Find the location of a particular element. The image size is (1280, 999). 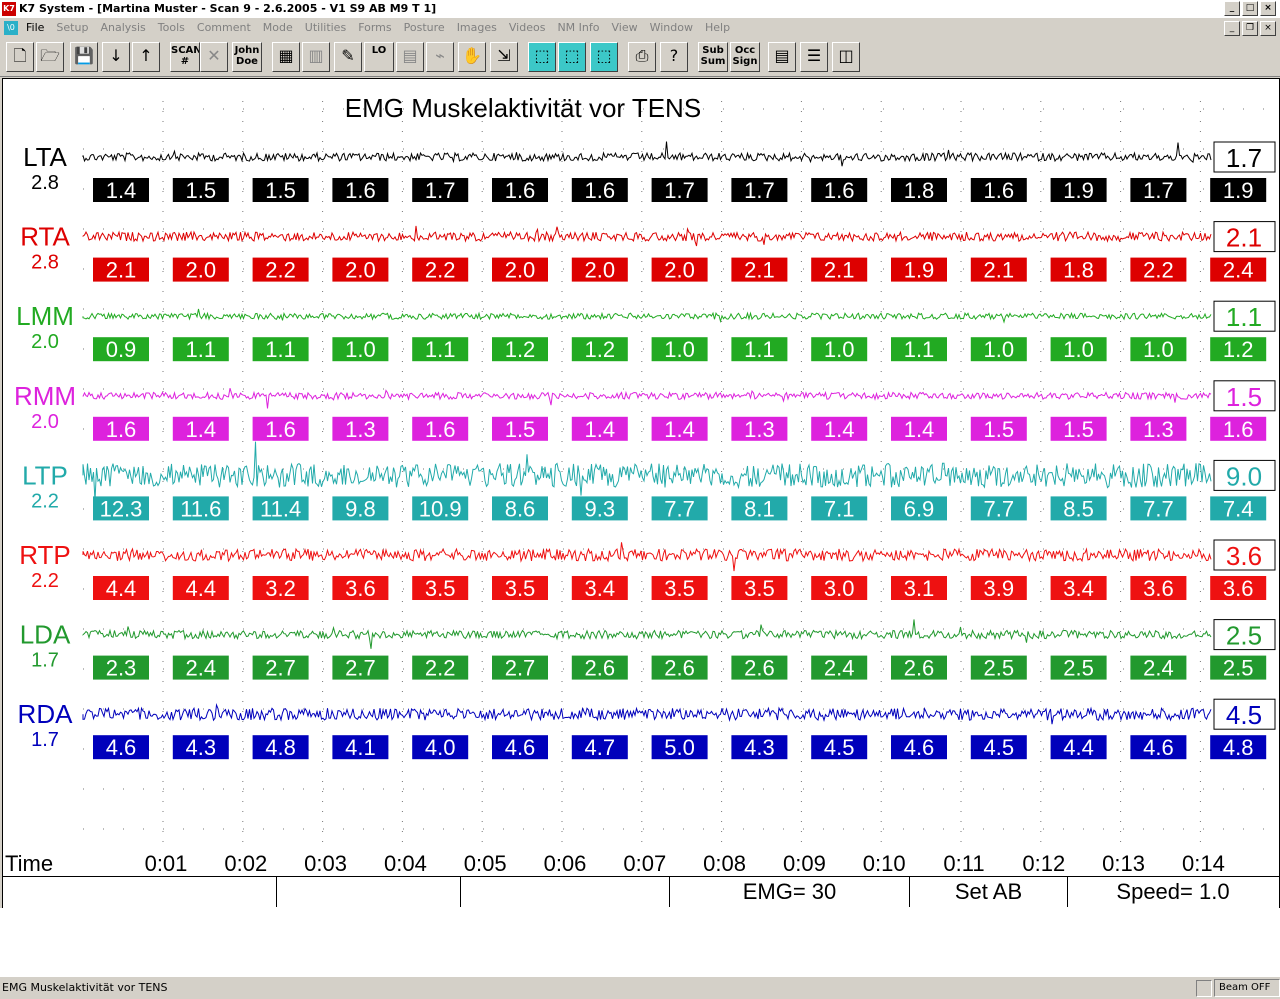

trace-rda is located at coordinates (647, 714).